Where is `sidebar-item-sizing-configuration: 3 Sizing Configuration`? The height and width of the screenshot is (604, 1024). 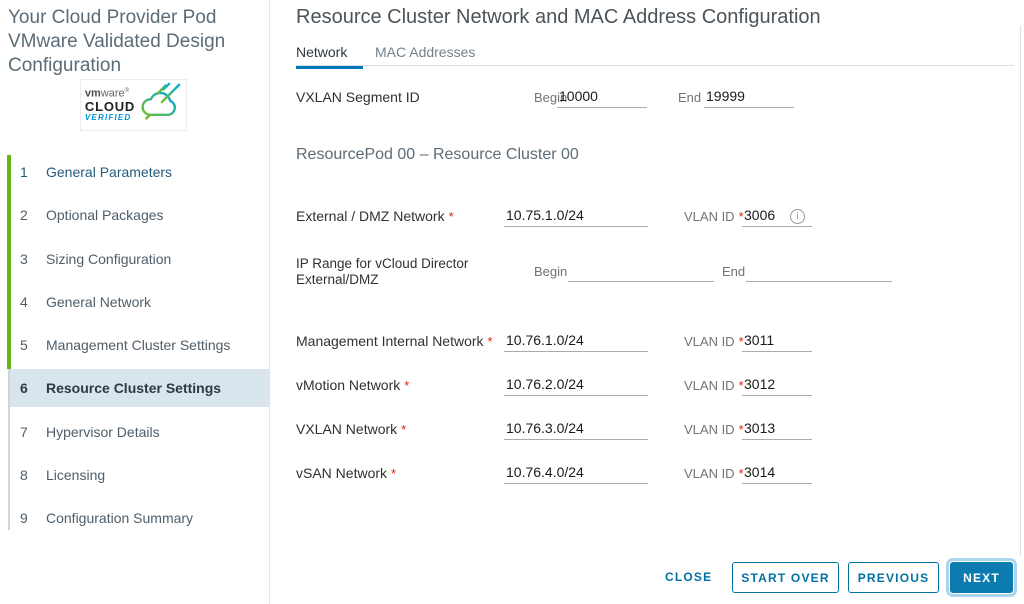
sidebar-item-sizing-configuration: 3 Sizing Configuration is located at coordinates (140, 259).